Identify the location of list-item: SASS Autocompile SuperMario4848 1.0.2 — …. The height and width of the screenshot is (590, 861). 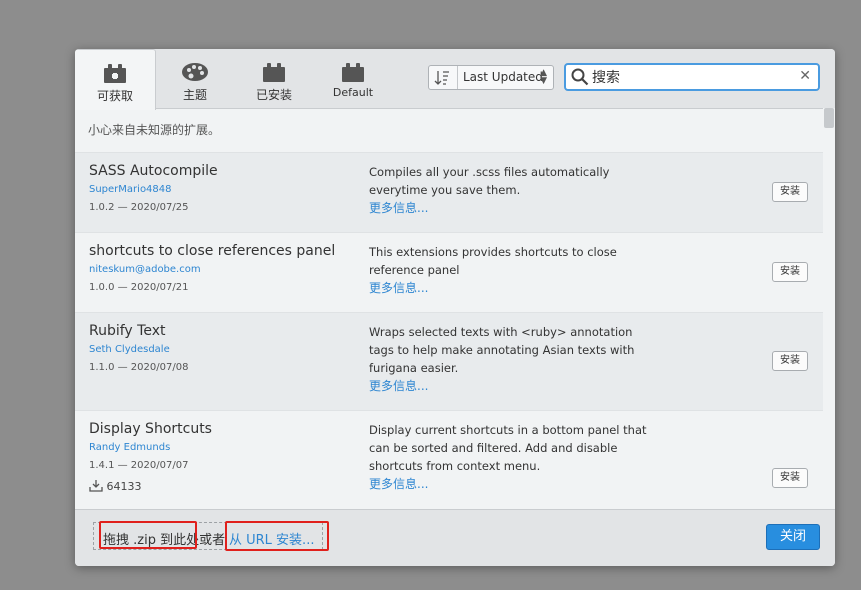
(449, 192).